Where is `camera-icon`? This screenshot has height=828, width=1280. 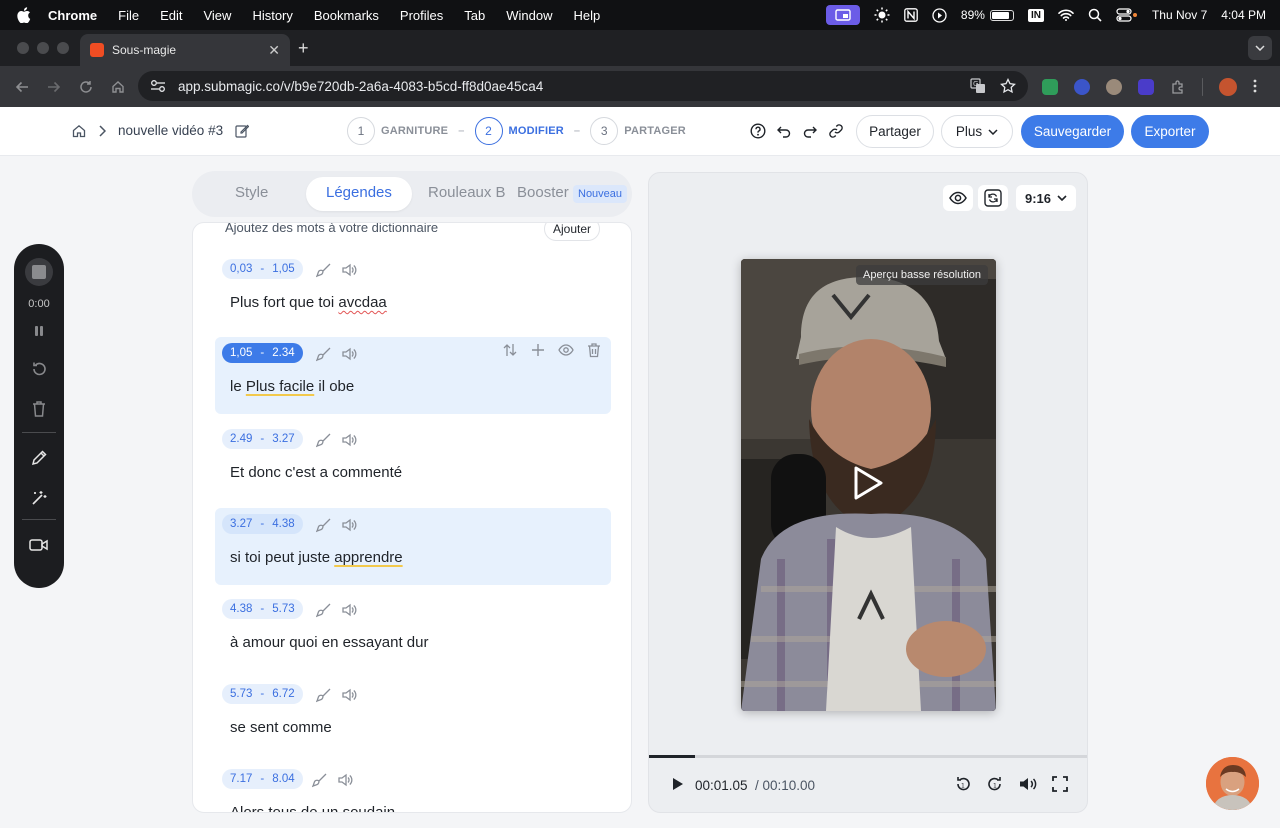
camera-icon is located at coordinates (39, 545).